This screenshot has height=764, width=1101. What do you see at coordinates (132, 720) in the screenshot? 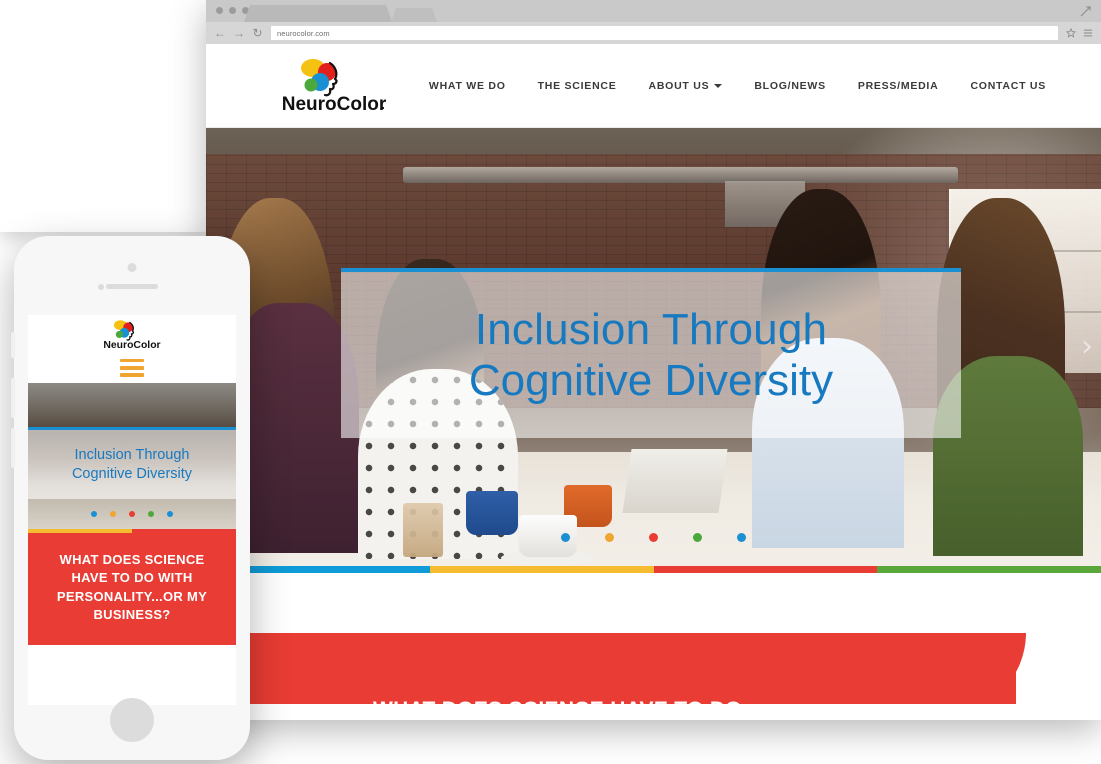
I see `phone-home-button` at bounding box center [132, 720].